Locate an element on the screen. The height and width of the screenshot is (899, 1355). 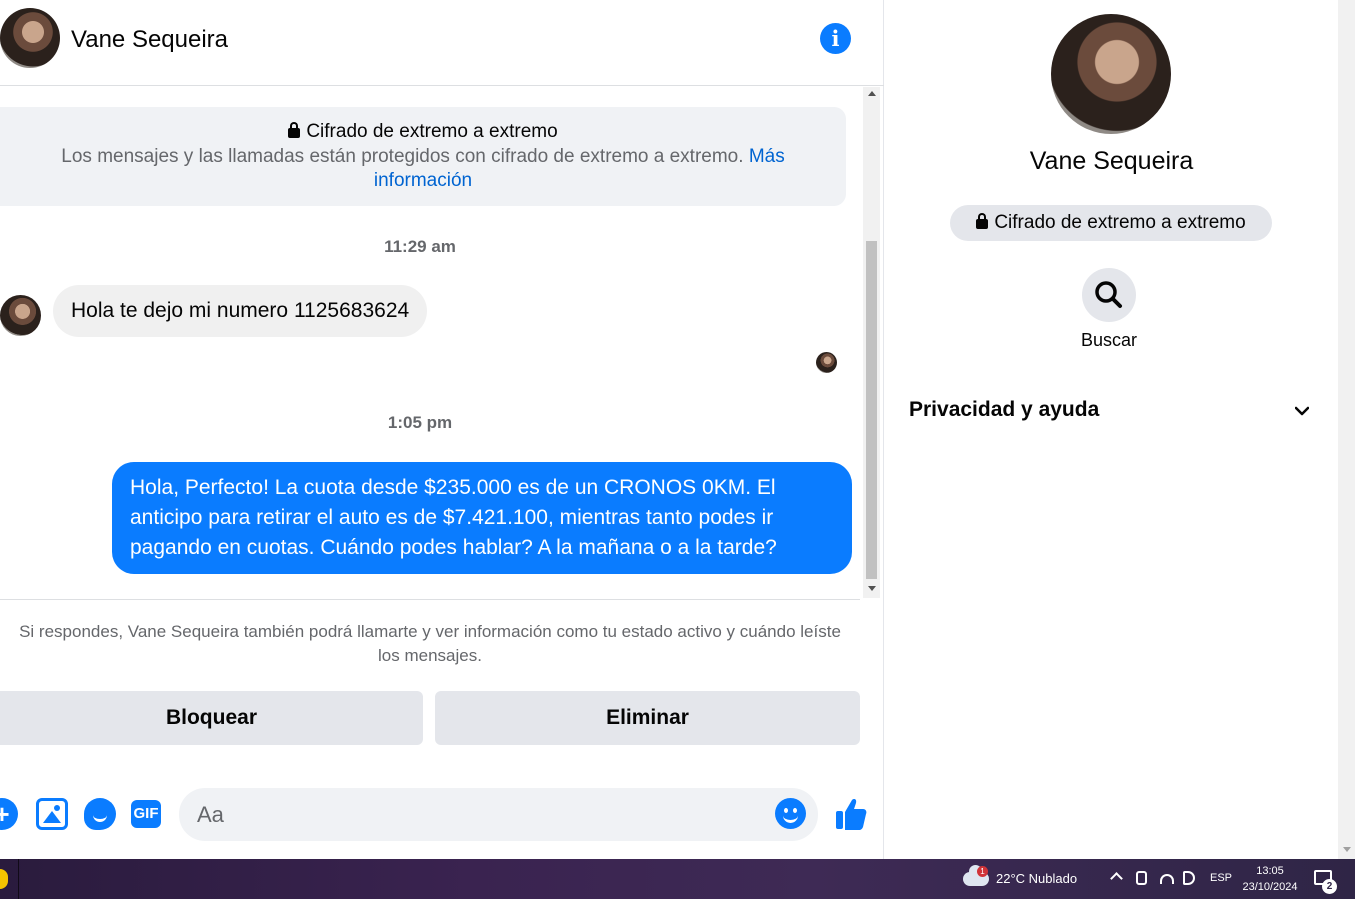
chevron-down-icon is located at coordinates (1302, 411).